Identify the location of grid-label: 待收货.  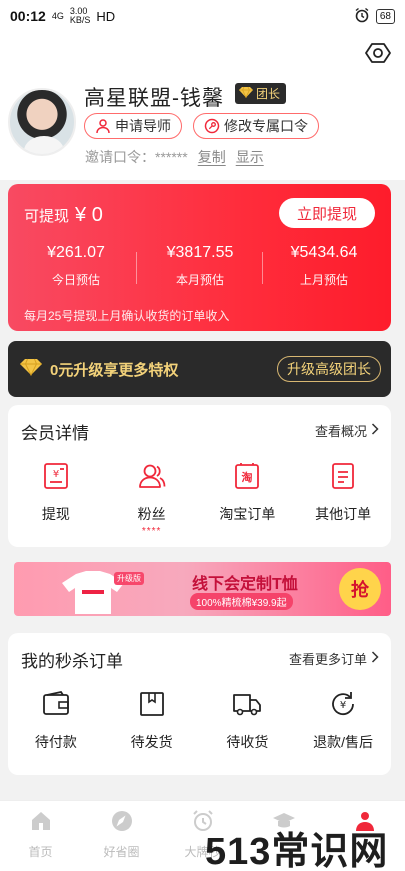
(247, 742).